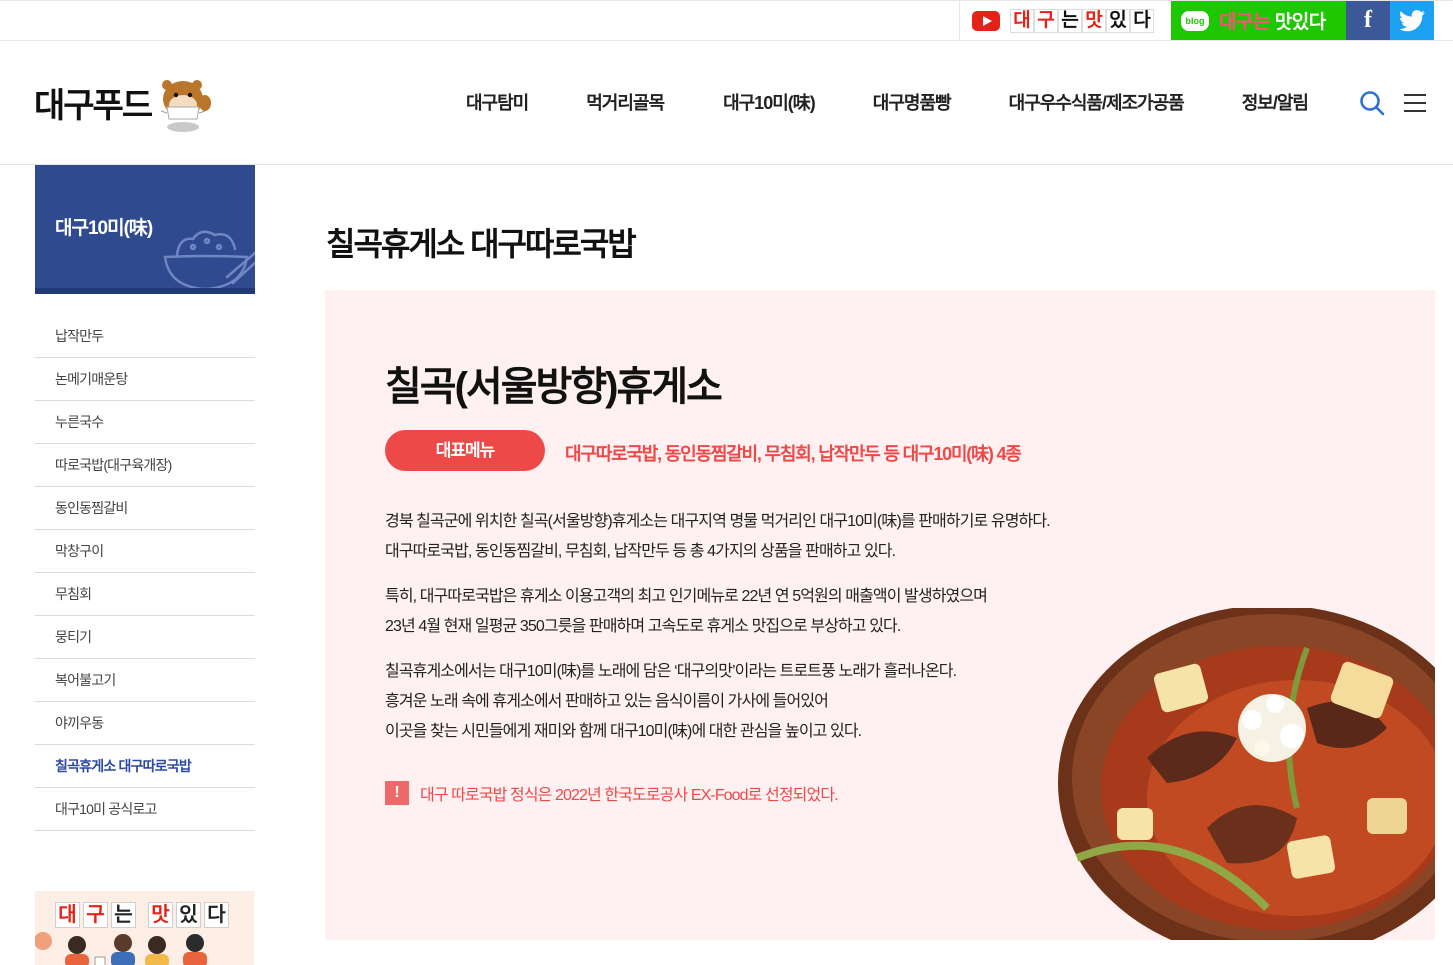  Describe the element at coordinates (497, 102) in the screenshot. I see `nav-daegu-tammi: 대구탐미` at that location.